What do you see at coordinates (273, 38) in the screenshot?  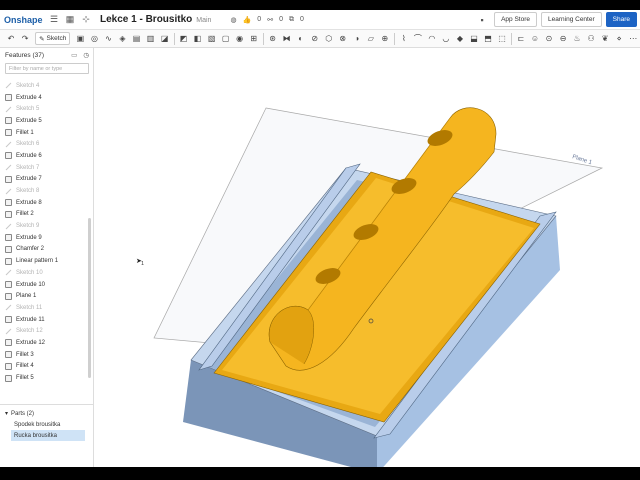 I see `circular-pattern-icon: ⊛` at bounding box center [273, 38].